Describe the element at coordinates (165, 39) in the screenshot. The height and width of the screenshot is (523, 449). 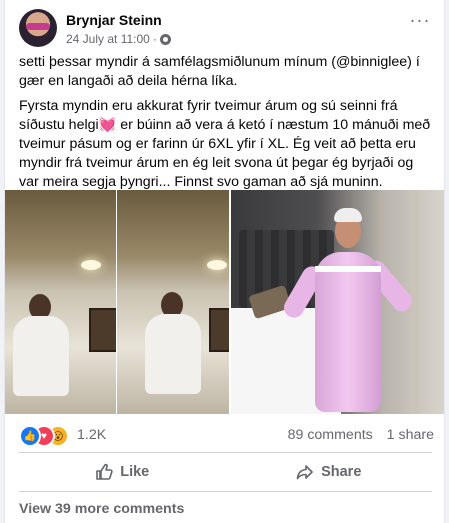
I see `globe-icon` at that location.